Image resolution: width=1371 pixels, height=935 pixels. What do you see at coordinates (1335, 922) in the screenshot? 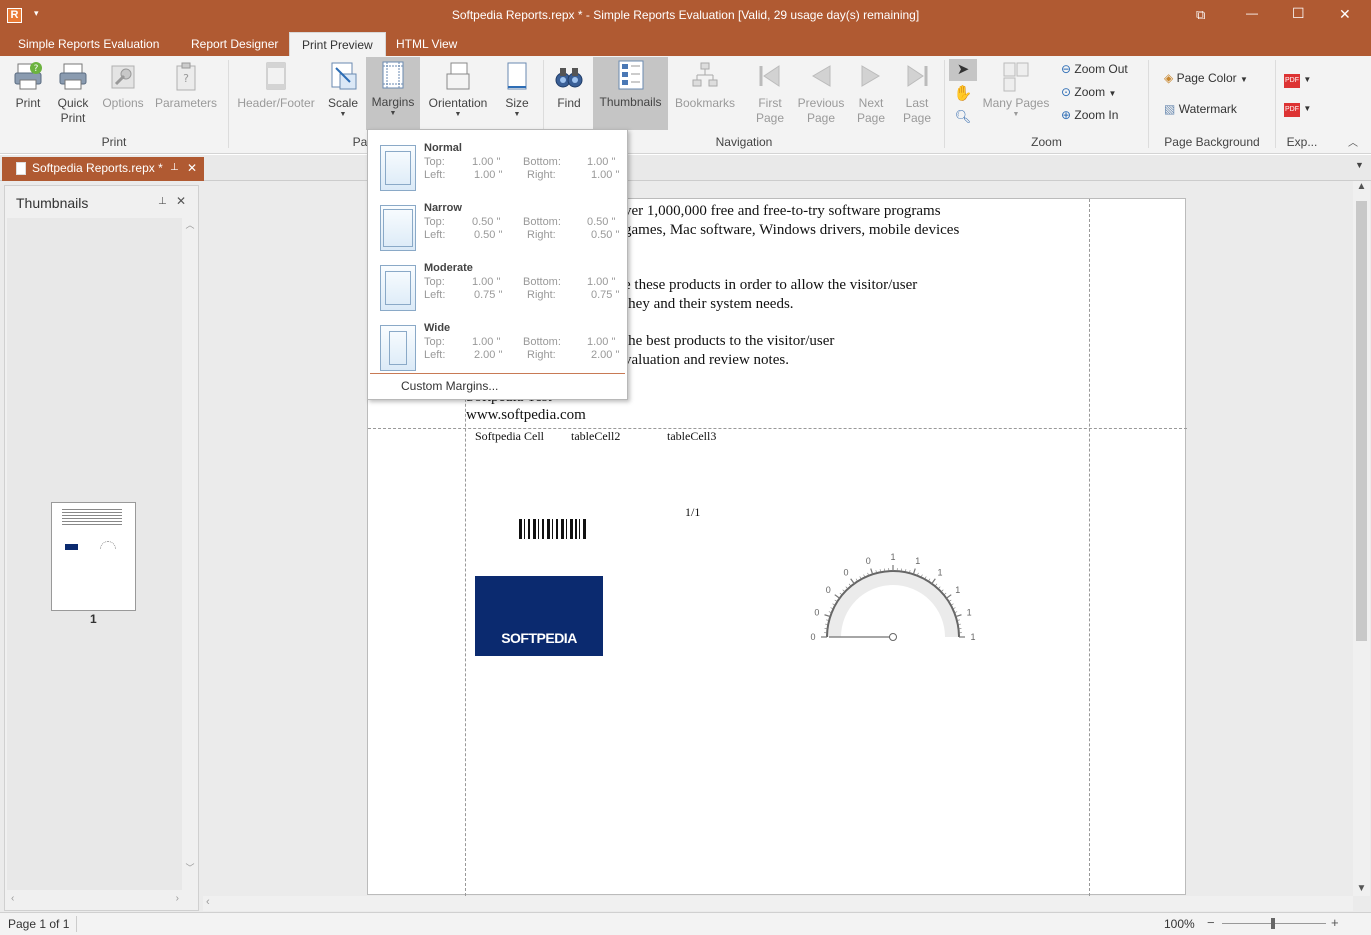
I see `zoom-plus-button: +` at bounding box center [1335, 922].